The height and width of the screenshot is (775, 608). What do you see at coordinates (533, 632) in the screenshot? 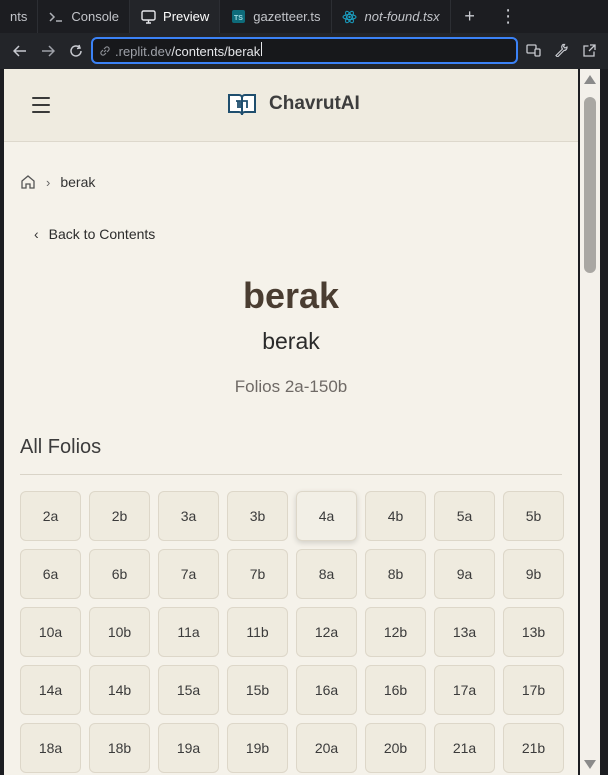
I see `folio-button: 13b` at bounding box center [533, 632].